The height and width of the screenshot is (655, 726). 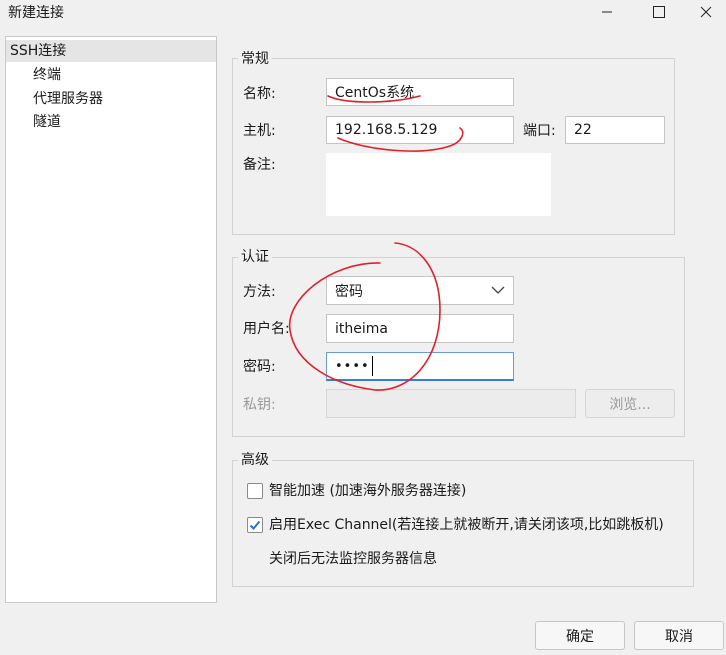 What do you see at coordinates (583, 130) in the screenshot?
I see `port-input-value: 22` at bounding box center [583, 130].